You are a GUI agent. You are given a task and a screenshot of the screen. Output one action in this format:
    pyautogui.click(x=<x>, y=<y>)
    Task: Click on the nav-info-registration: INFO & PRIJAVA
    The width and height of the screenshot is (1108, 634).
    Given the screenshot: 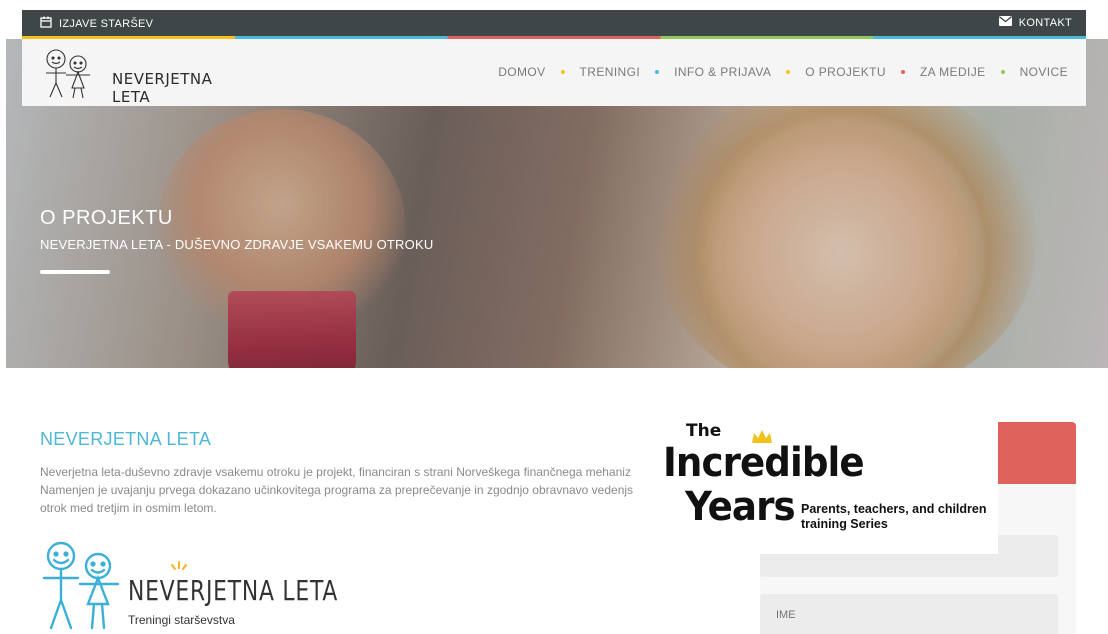 What is the action you would take?
    pyautogui.click(x=739, y=72)
    